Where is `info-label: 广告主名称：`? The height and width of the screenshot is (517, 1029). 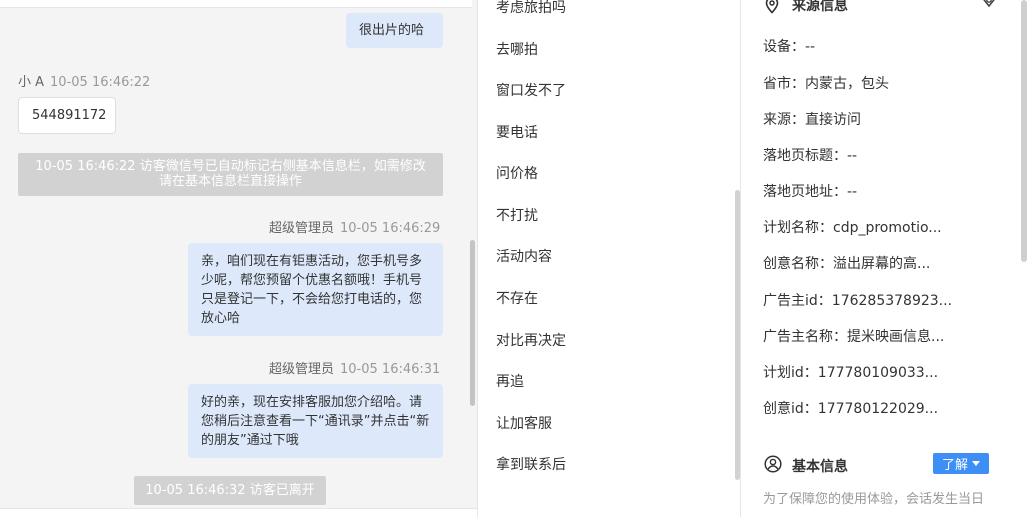 info-label: 广告主名称： is located at coordinates (805, 337).